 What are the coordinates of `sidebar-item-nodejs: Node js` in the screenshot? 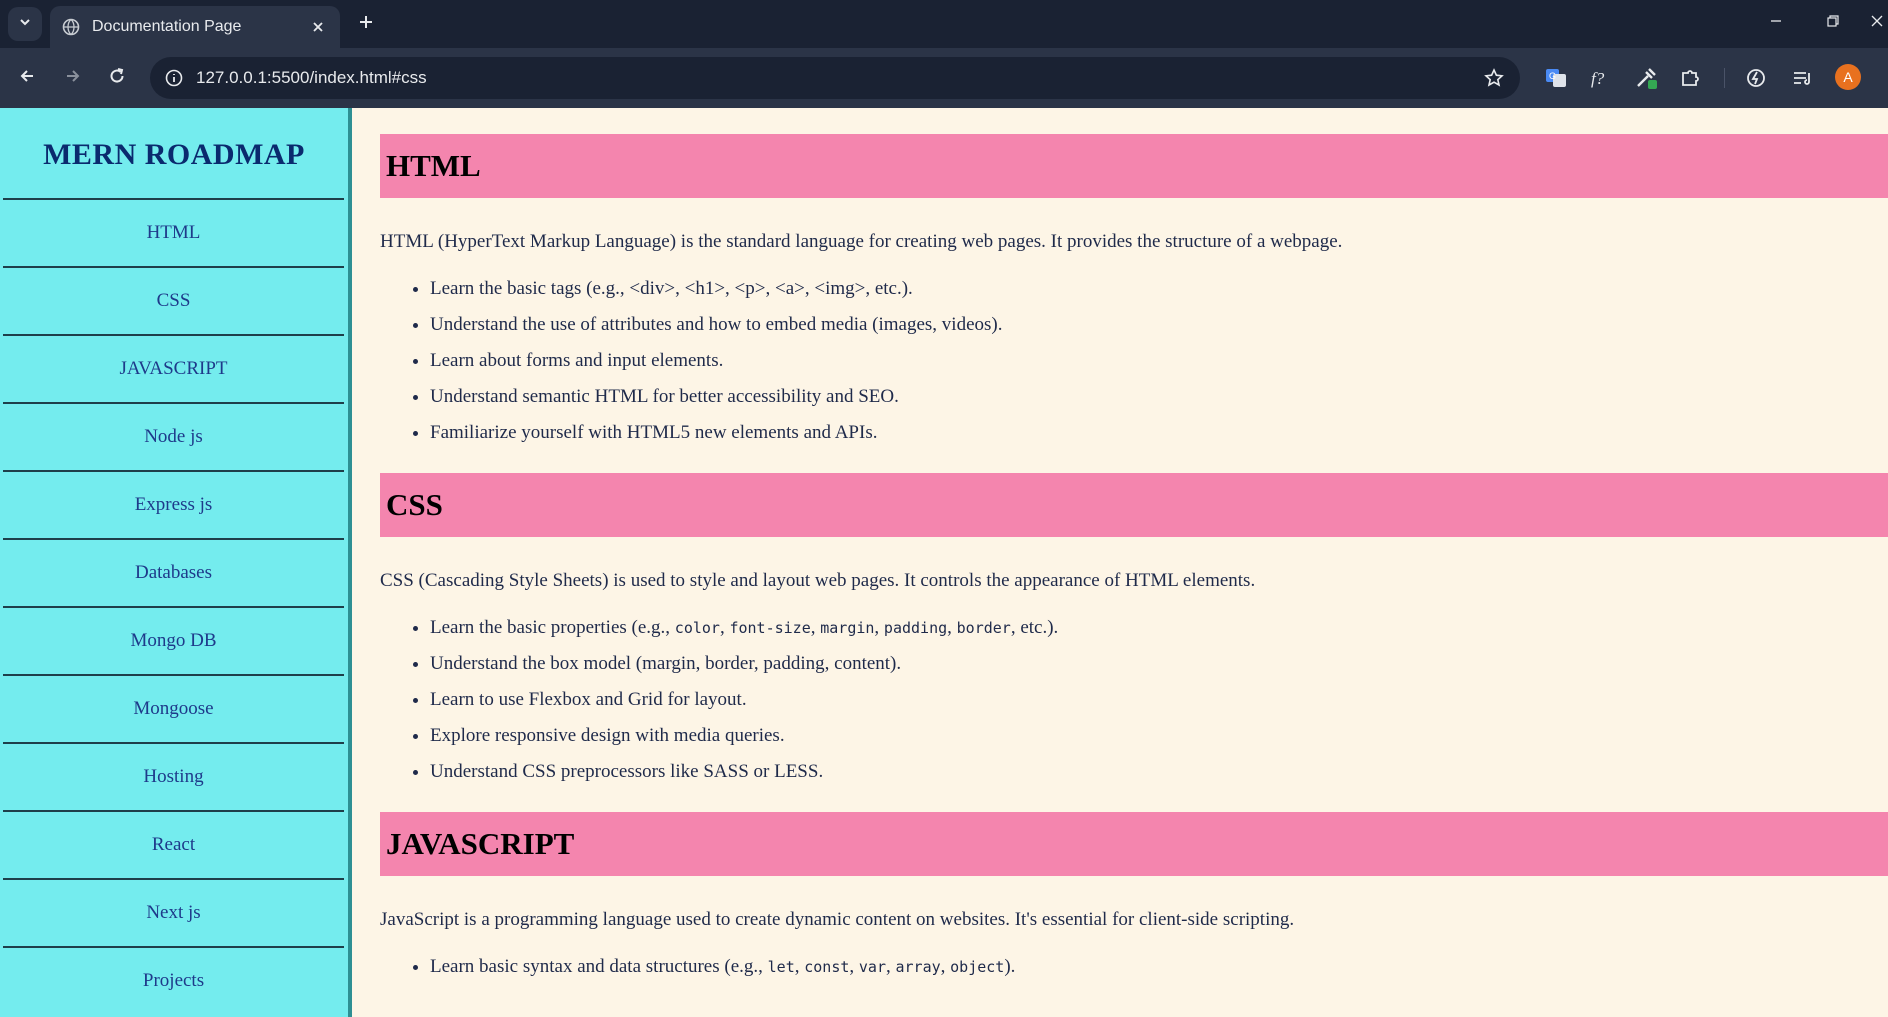 It's located at (173, 436).